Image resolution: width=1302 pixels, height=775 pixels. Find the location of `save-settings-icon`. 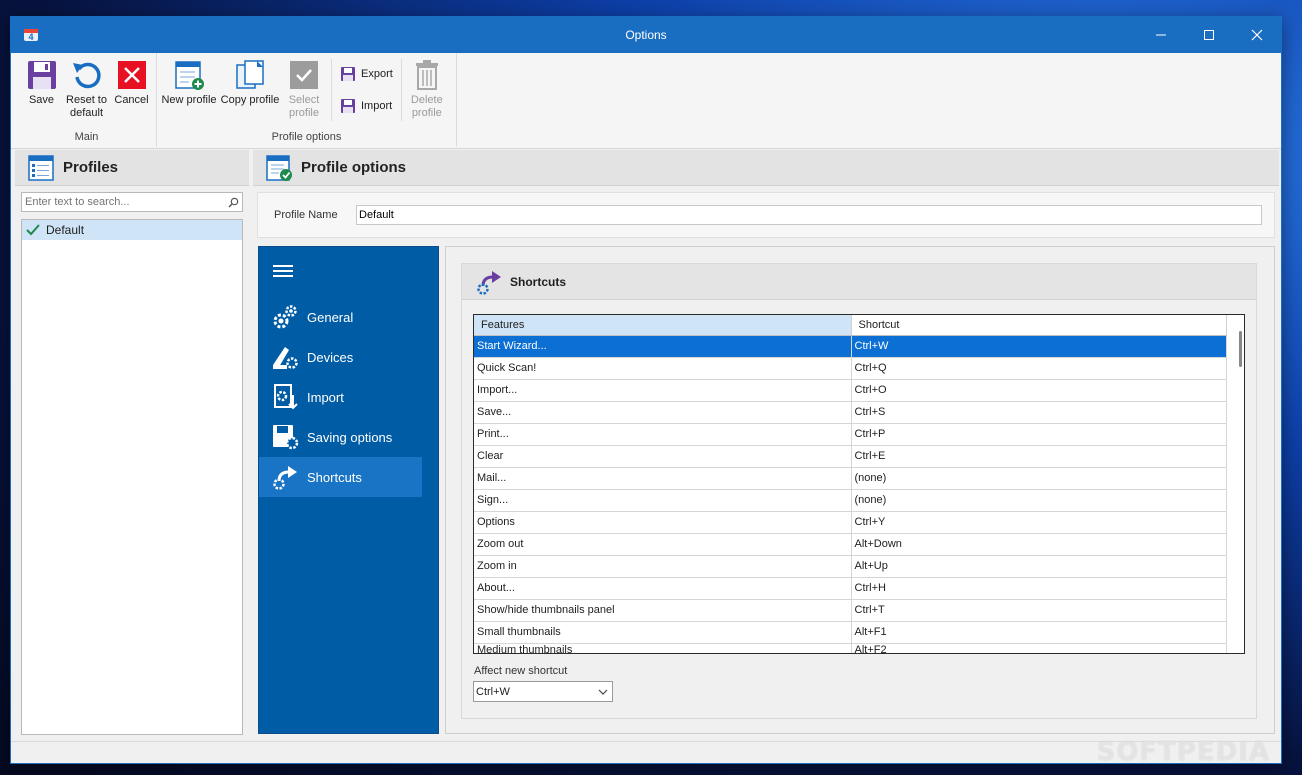

save-settings-icon is located at coordinates (286, 437).